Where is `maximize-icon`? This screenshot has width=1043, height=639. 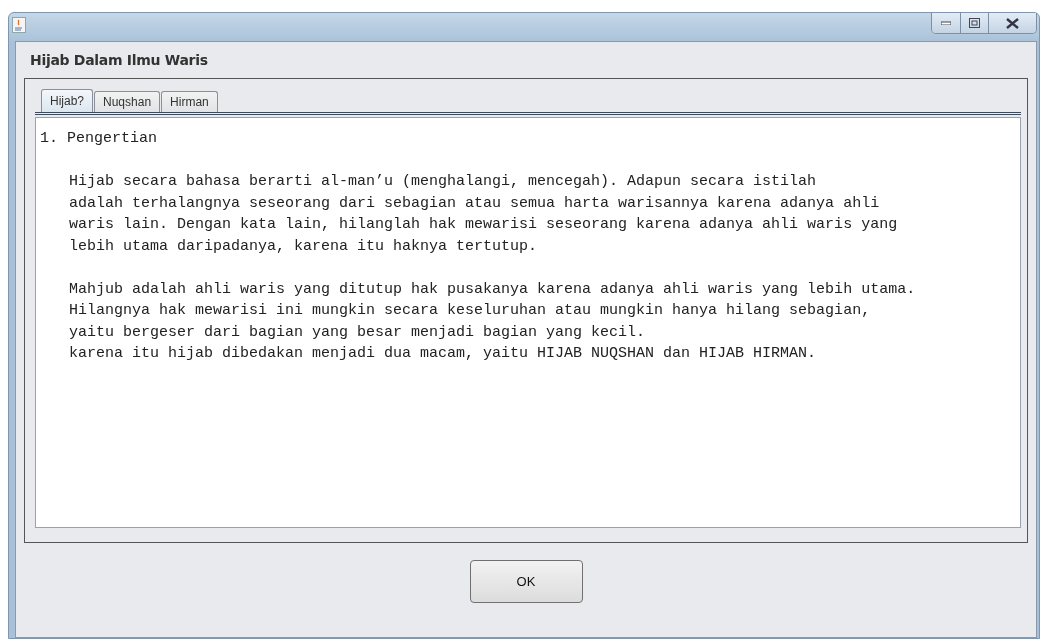
maximize-icon is located at coordinates (974, 23).